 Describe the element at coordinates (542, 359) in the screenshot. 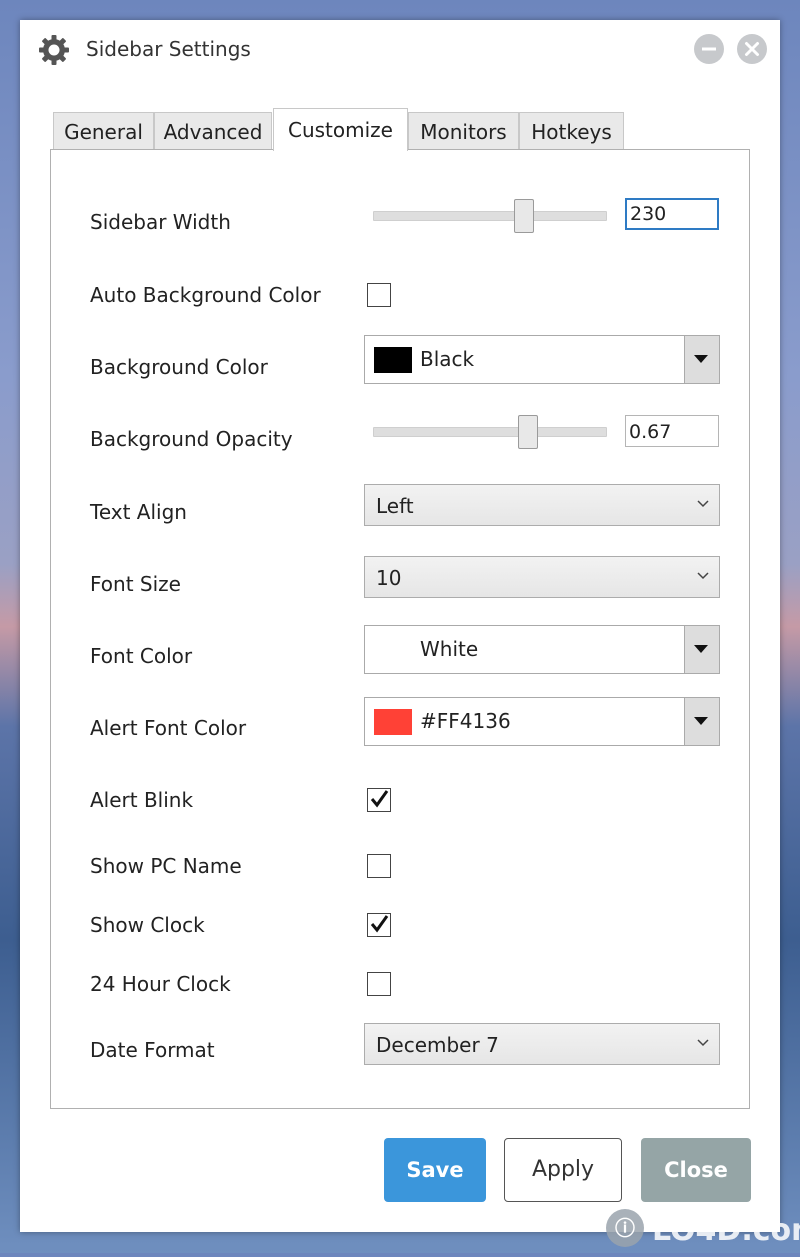

I see `bg-color-picker: Black` at that location.